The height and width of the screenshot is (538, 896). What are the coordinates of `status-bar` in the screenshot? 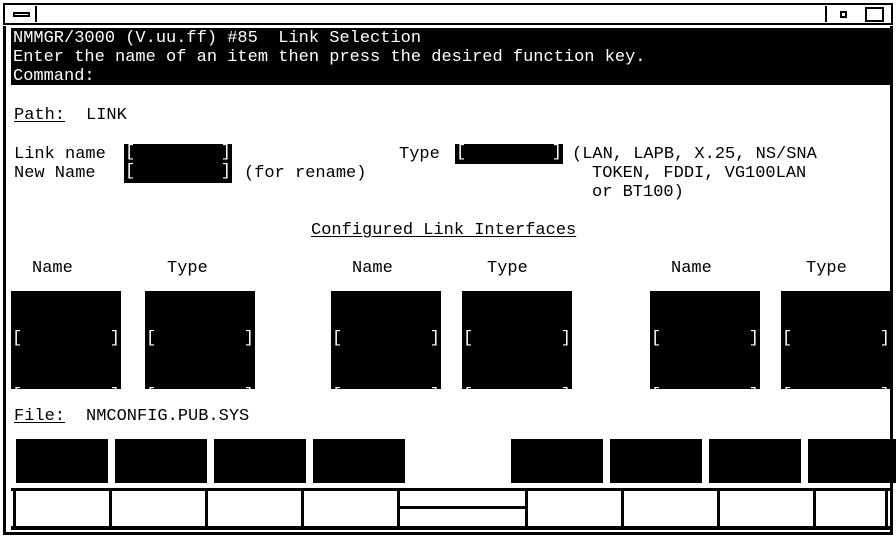 It's located at (450, 509).